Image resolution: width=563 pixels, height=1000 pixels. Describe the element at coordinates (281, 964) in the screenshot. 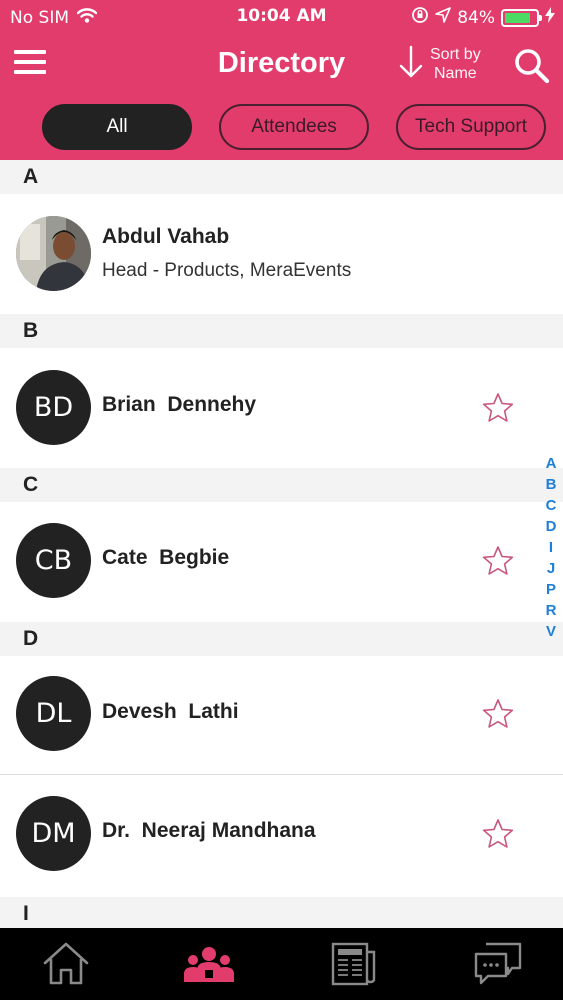

I see `tab-bar` at that location.